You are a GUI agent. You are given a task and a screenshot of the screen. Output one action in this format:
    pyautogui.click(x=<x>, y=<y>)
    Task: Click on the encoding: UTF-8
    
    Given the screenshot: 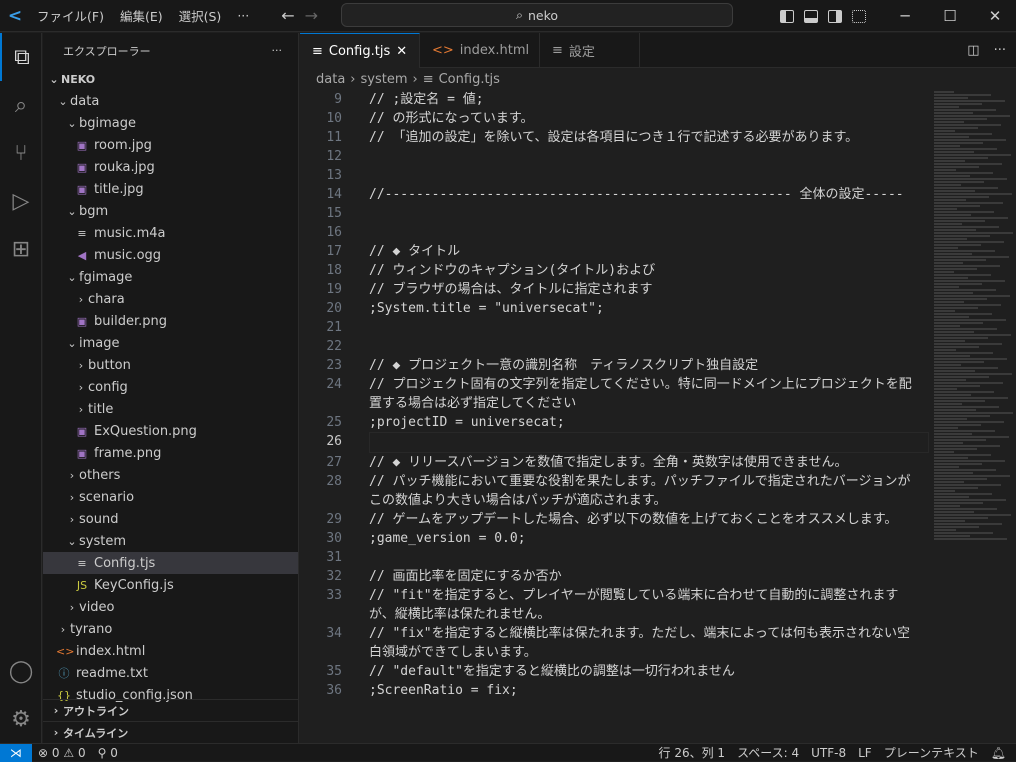 What is the action you would take?
    pyautogui.click(x=828, y=753)
    